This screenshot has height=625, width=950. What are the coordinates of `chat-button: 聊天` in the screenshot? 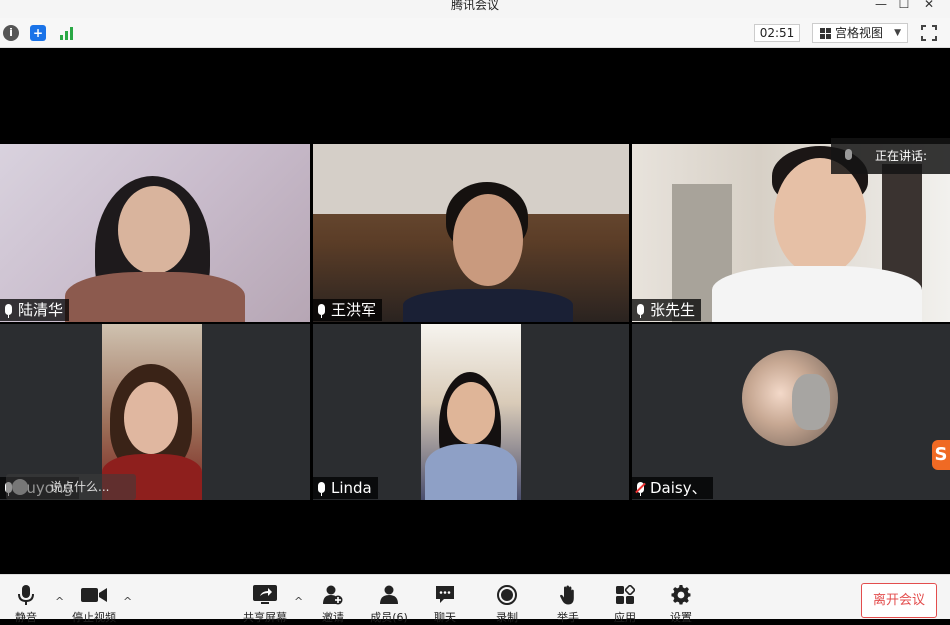 It's located at (445, 599).